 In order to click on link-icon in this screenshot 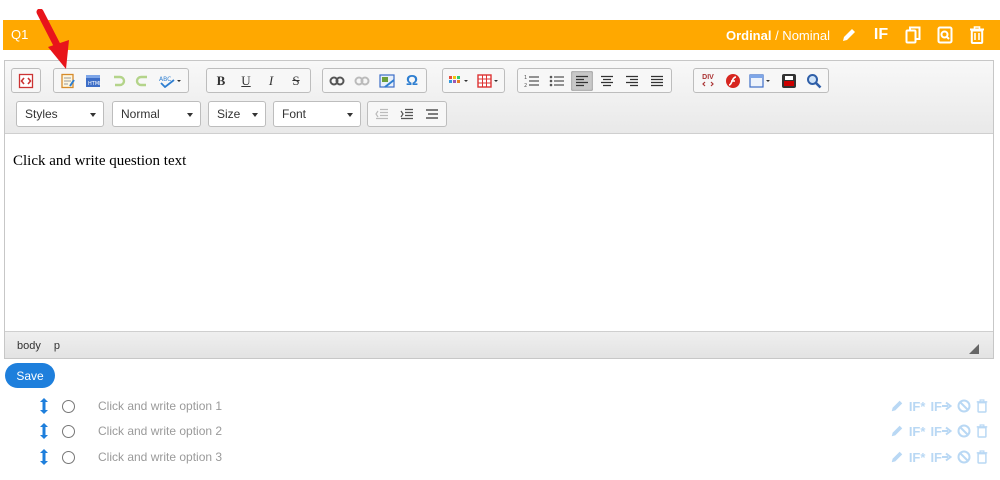, I will do `click(337, 81)`.